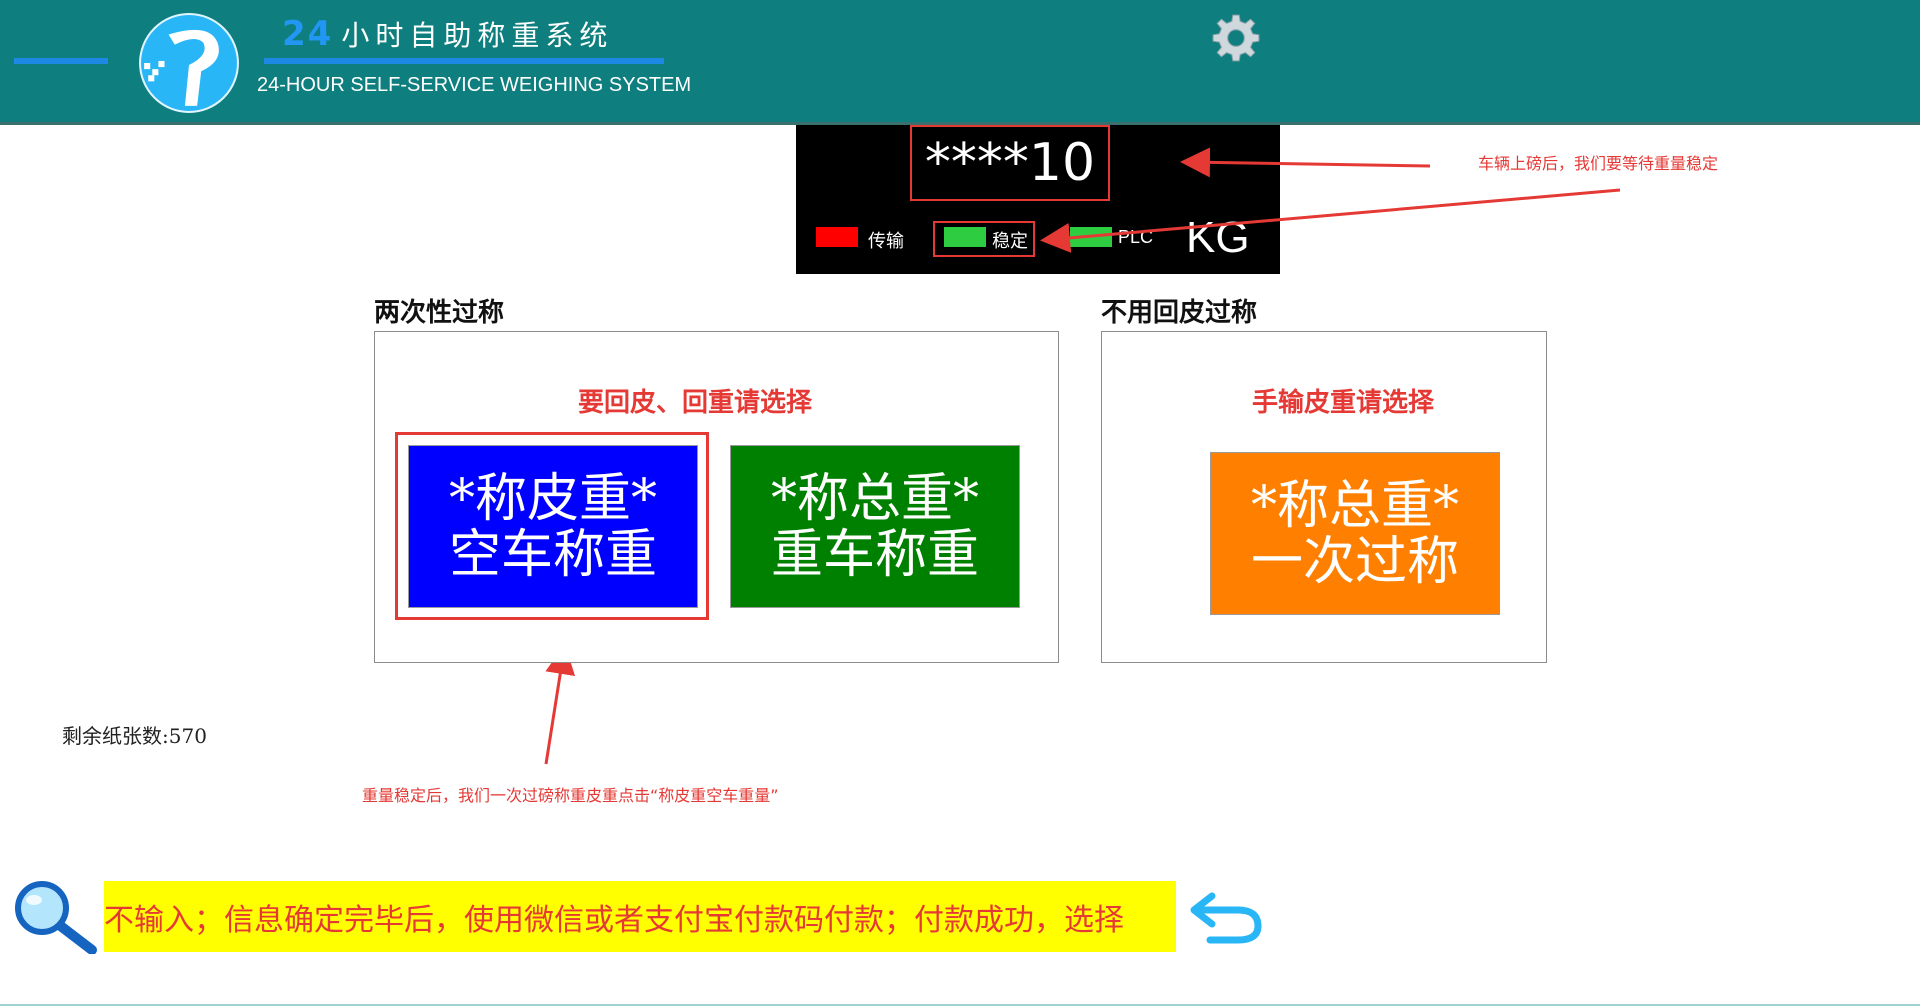 Image resolution: width=1920 pixels, height=1006 pixels. Describe the element at coordinates (1354, 561) in the screenshot. I see `single-button-line2: 一次过称` at that location.